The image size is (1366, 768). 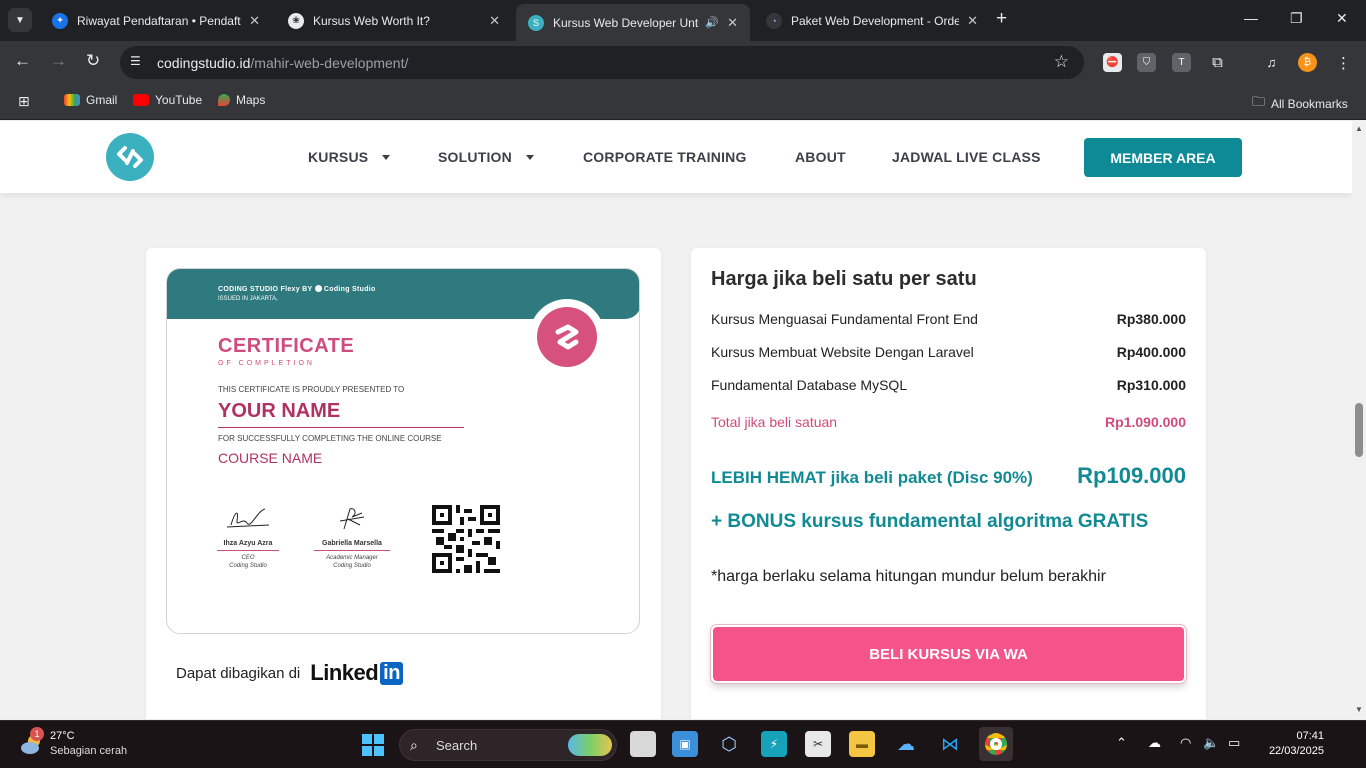 What do you see at coordinates (643, 744) in the screenshot?
I see `task-view-icon` at bounding box center [643, 744].